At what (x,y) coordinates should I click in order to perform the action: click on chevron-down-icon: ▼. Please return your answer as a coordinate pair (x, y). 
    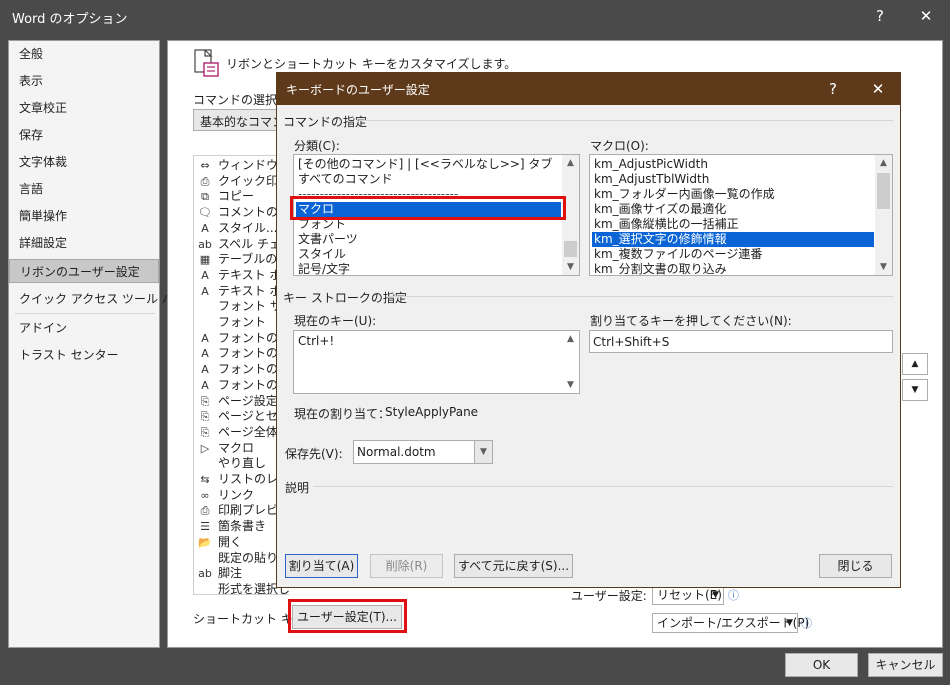
    Looking at the image, I should click on (483, 452).